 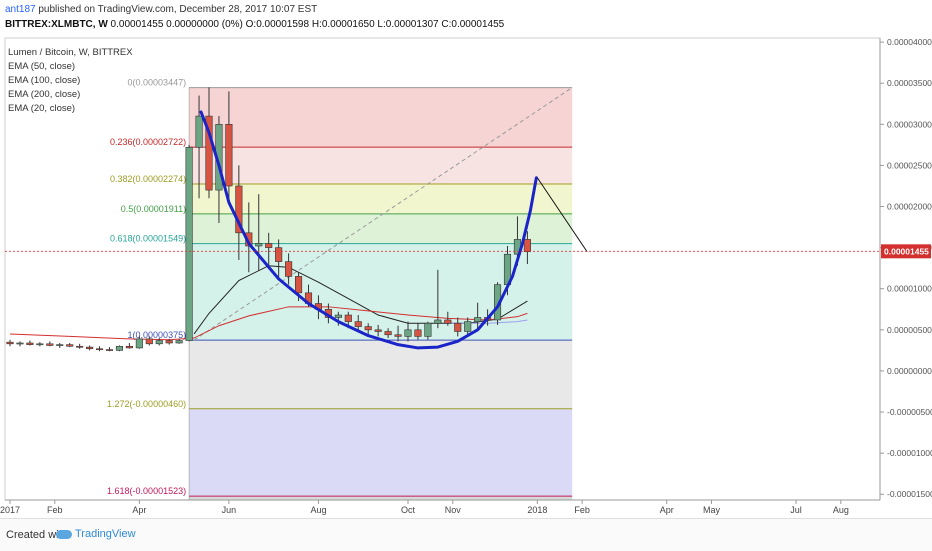 I want to click on fib-level-label: 1.272(-0.00000460), so click(x=146, y=404).